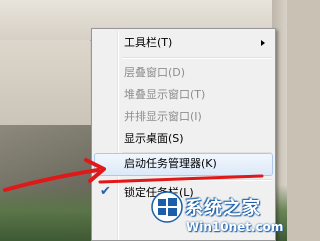 This screenshot has width=320, height=241. Describe the element at coordinates (167, 207) in the screenshot. I see `windows-logo-icon` at that location.